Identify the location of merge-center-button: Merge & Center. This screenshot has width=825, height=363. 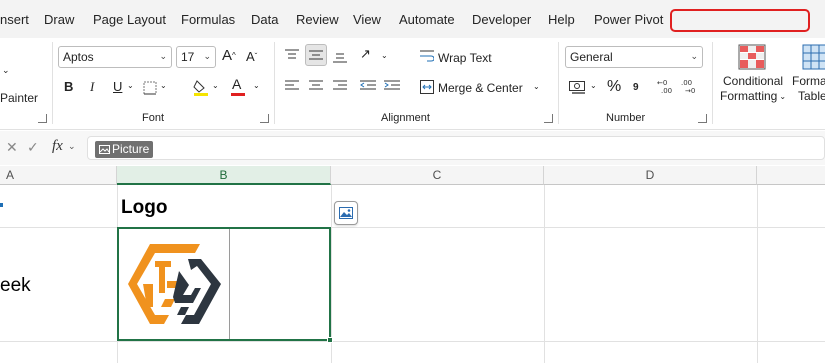
(480, 88).